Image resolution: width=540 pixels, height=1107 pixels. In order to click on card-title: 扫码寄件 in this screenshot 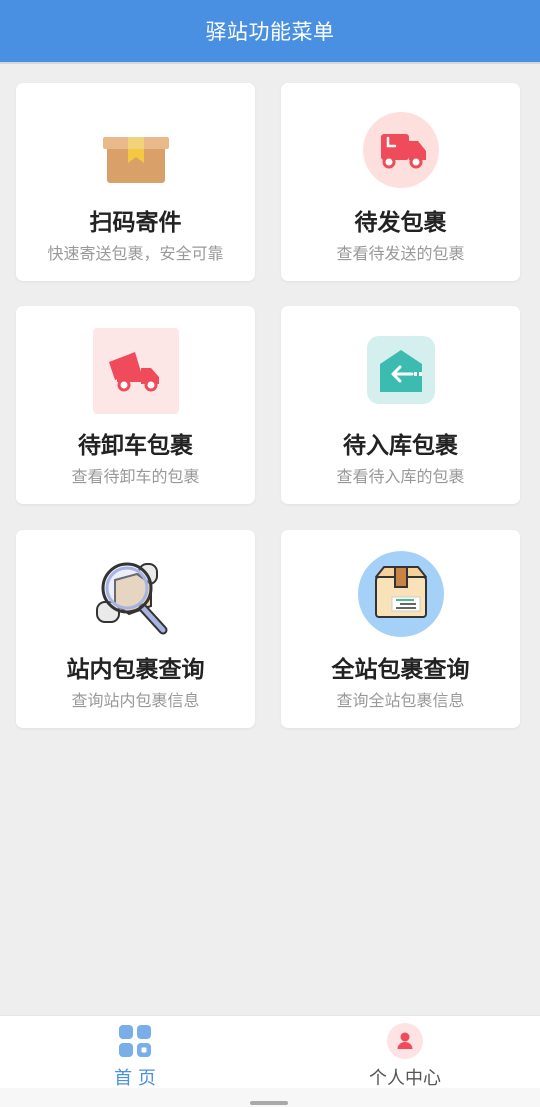, I will do `click(135, 223)`.